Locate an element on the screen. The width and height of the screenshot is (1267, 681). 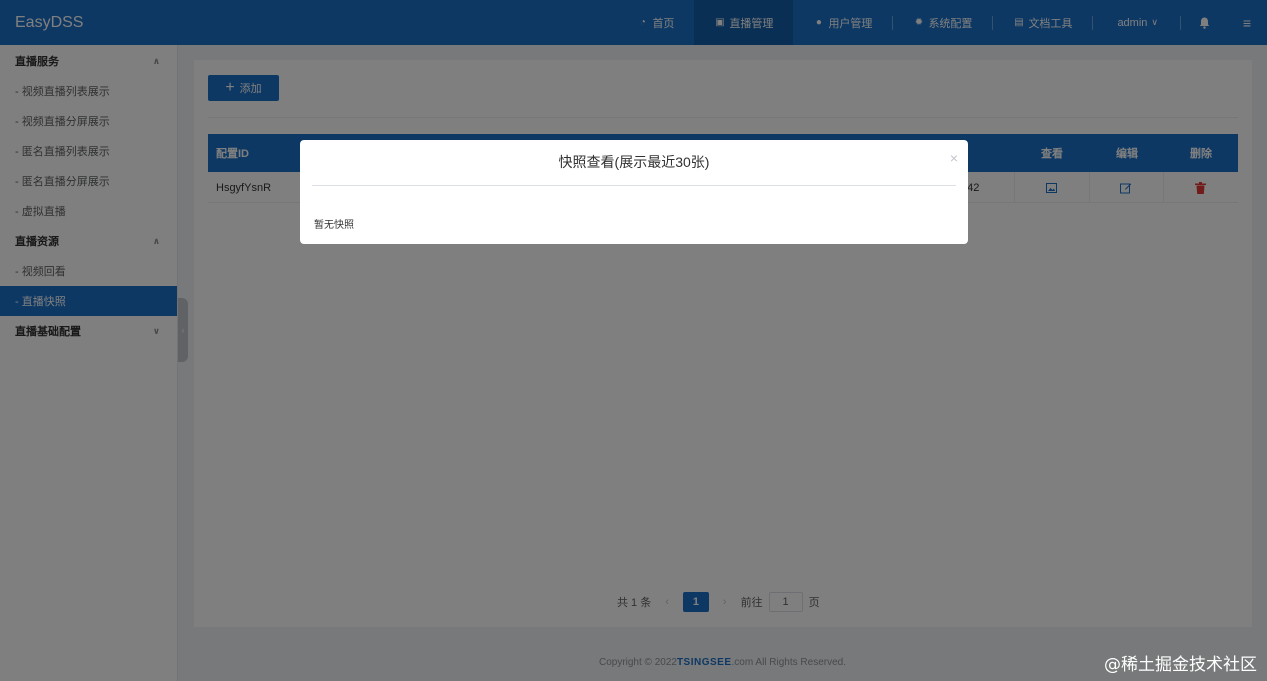
dialog-divider is located at coordinates (634, 185).